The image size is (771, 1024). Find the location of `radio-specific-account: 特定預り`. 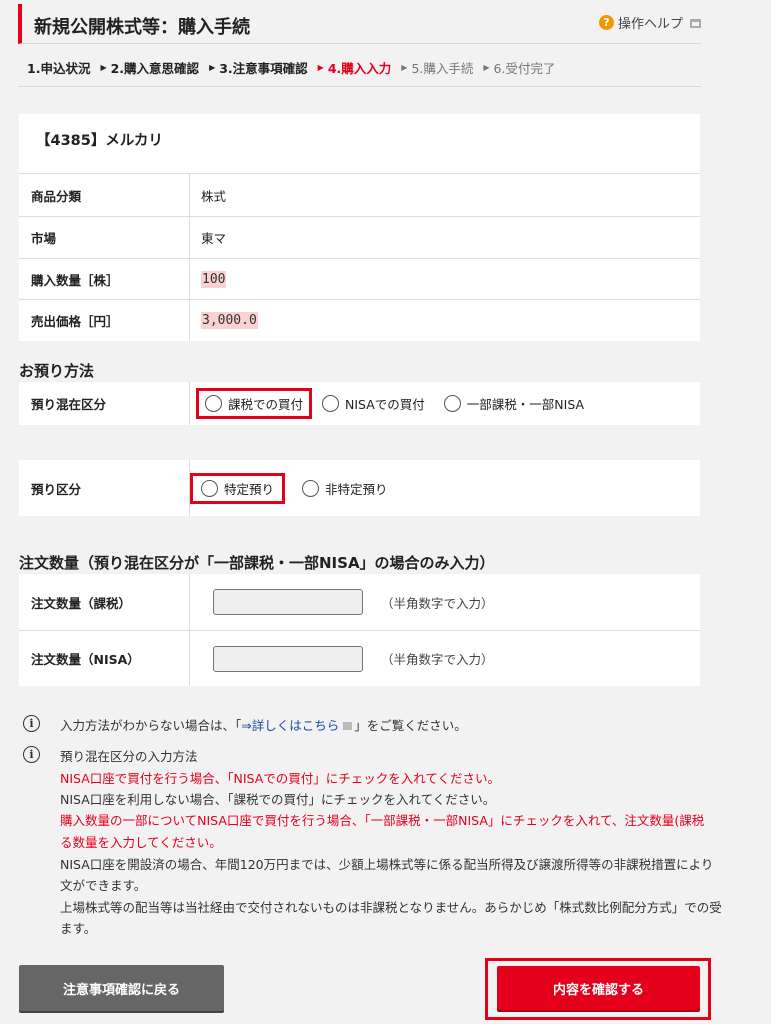

radio-specific-account: 特定預り is located at coordinates (237, 488).